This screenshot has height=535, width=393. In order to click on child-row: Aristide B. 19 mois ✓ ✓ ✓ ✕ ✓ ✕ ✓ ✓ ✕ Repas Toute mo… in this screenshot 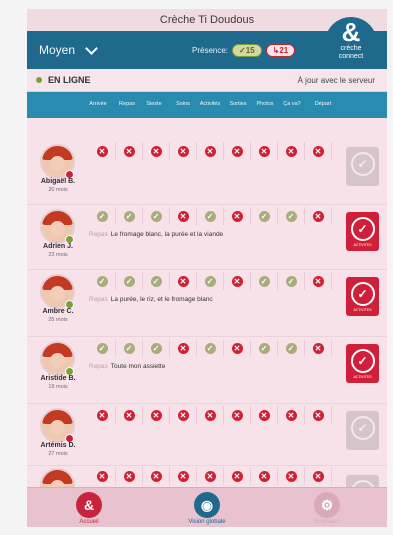, I will do `click(207, 370)`.